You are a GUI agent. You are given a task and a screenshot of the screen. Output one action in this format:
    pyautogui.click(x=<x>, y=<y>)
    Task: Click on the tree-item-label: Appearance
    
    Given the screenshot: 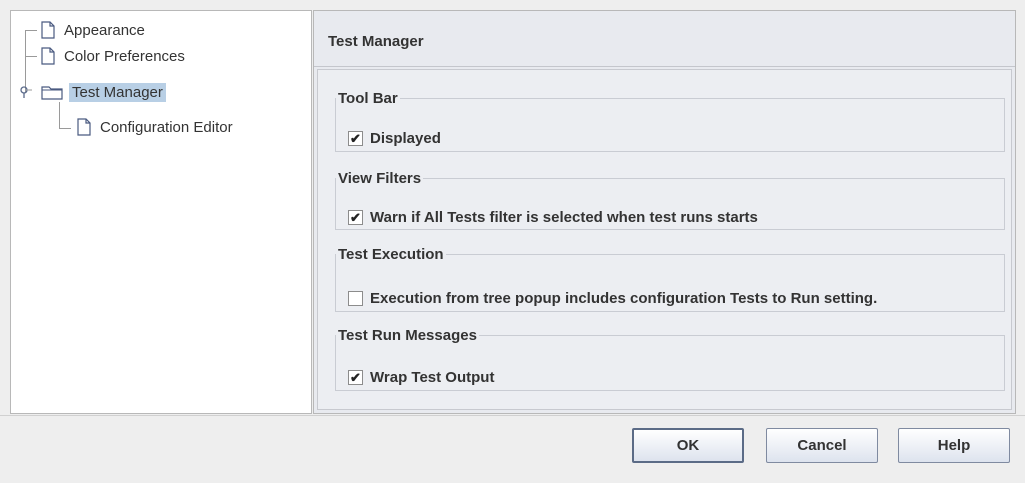 What is the action you would take?
    pyautogui.click(x=104, y=30)
    